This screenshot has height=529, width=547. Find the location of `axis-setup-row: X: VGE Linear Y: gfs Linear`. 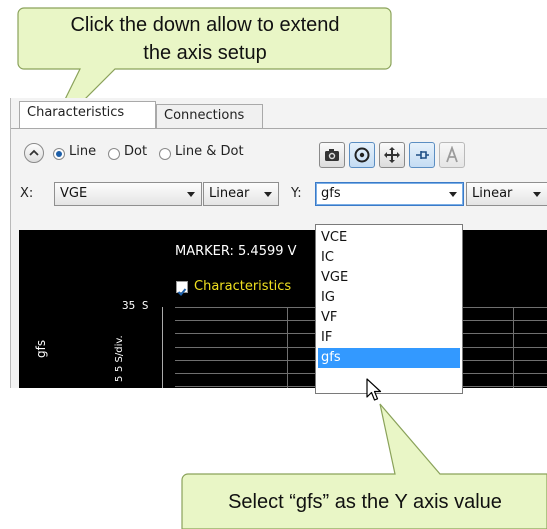

axis-setup-row: X: VGE Linear Y: gfs Linear is located at coordinates (279, 195).